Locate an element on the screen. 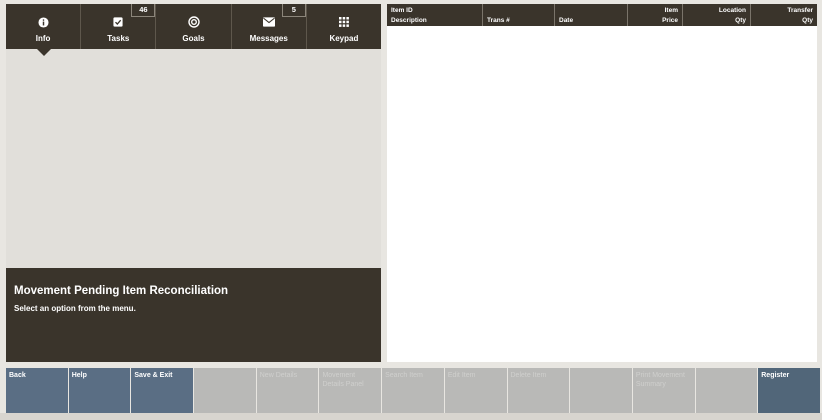 The image size is (822, 420). column-header-item-id: Item ID Description is located at coordinates (435, 15).